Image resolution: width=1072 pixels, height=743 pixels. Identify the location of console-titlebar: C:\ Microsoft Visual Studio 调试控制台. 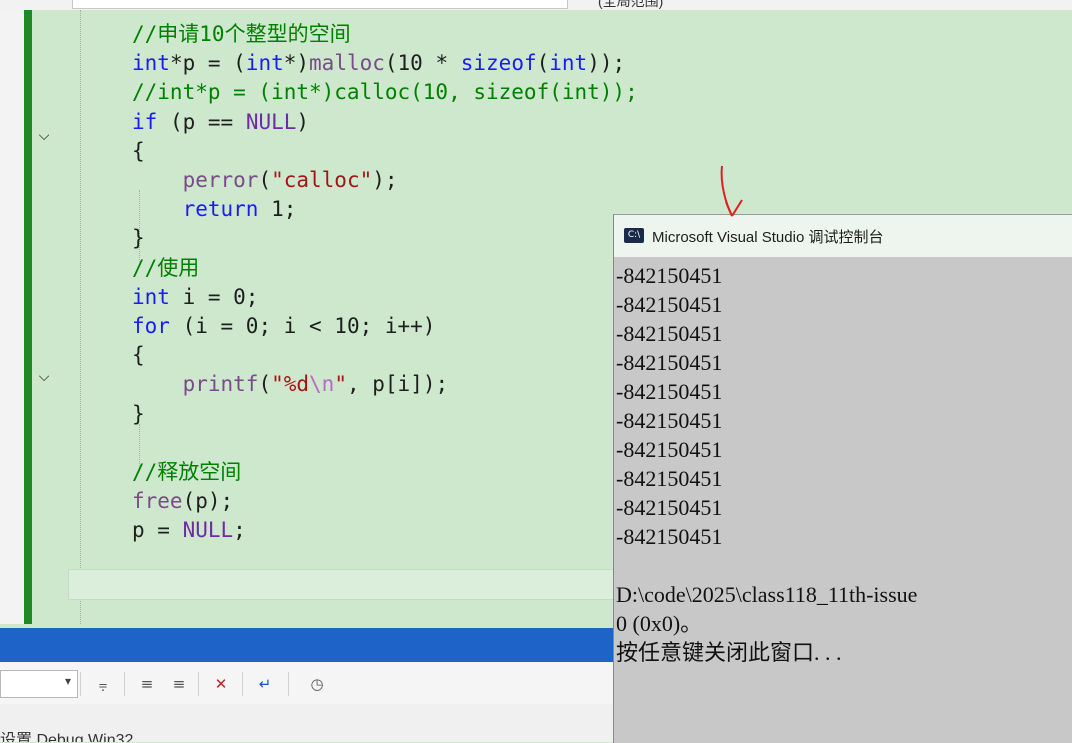
(843, 236).